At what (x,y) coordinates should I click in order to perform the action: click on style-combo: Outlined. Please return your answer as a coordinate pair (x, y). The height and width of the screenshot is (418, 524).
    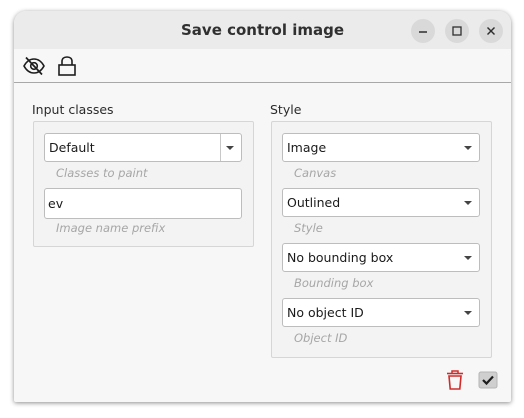
    Looking at the image, I should click on (381, 202).